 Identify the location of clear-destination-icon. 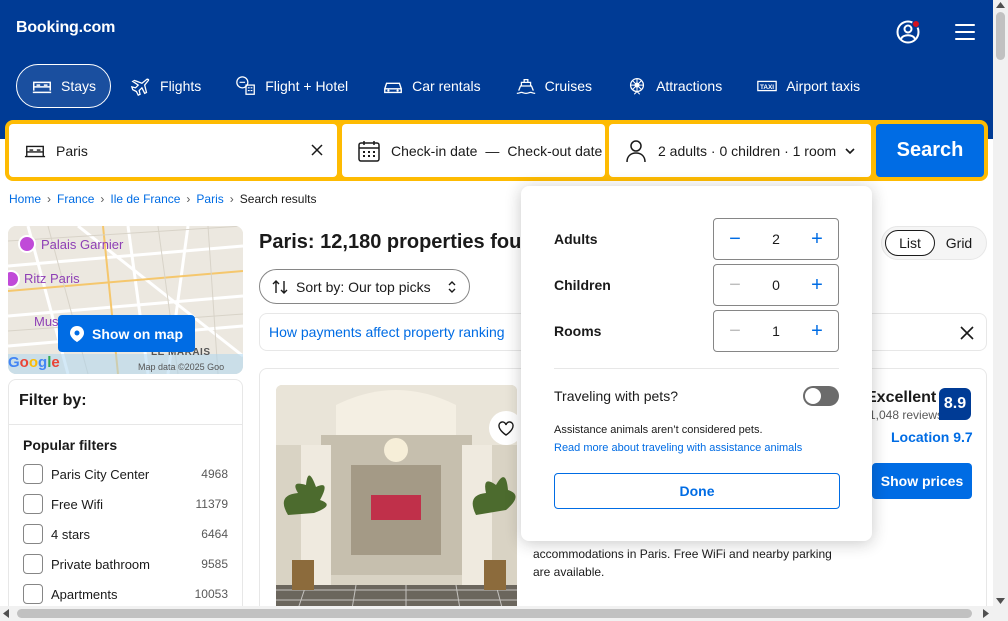
(317, 150).